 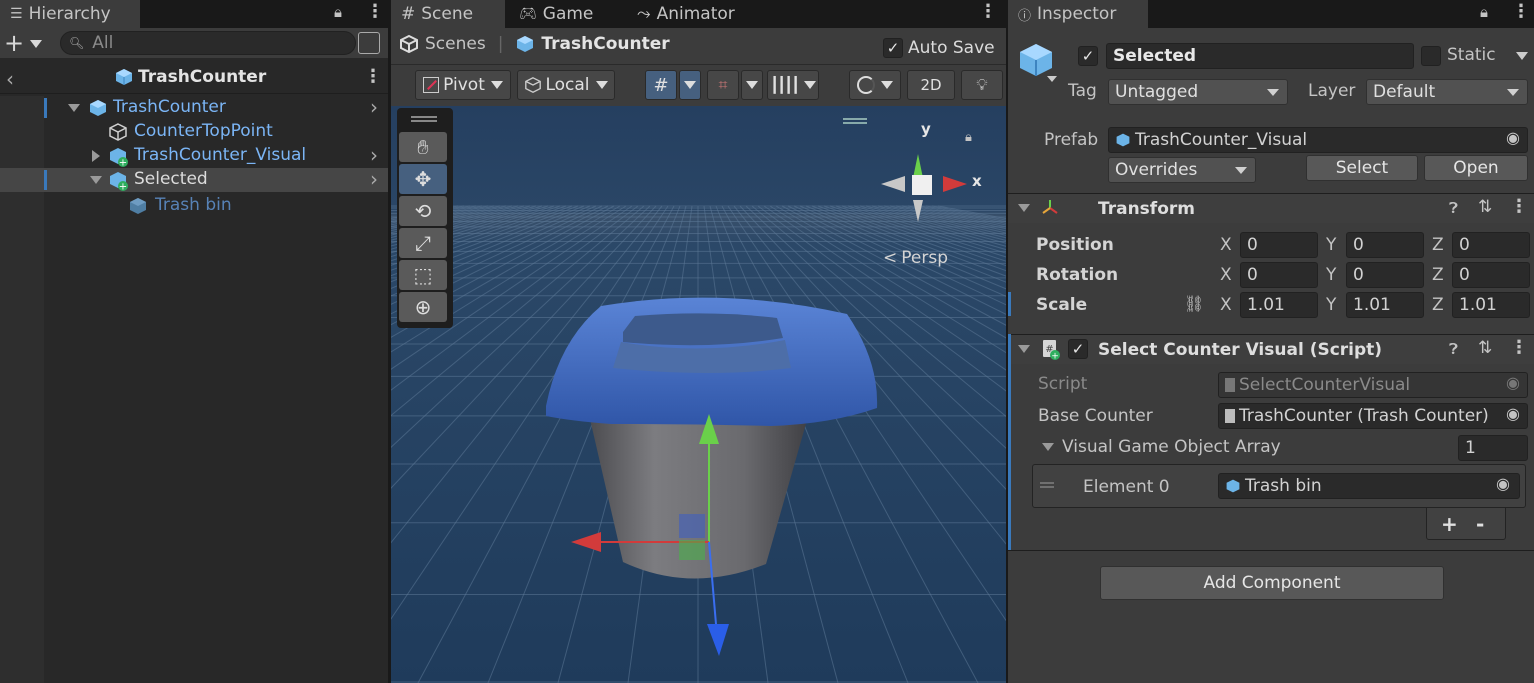 I want to click on tab-game: 🎮︎ Game, so click(x=556, y=14).